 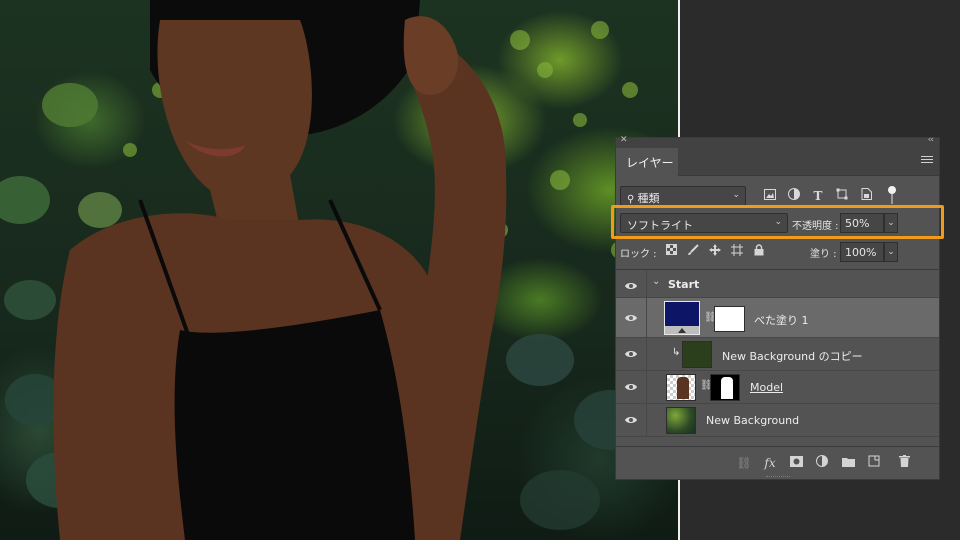 What do you see at coordinates (815, 226) in the screenshot?
I see `opacity-label: 不透明度 :` at bounding box center [815, 226].